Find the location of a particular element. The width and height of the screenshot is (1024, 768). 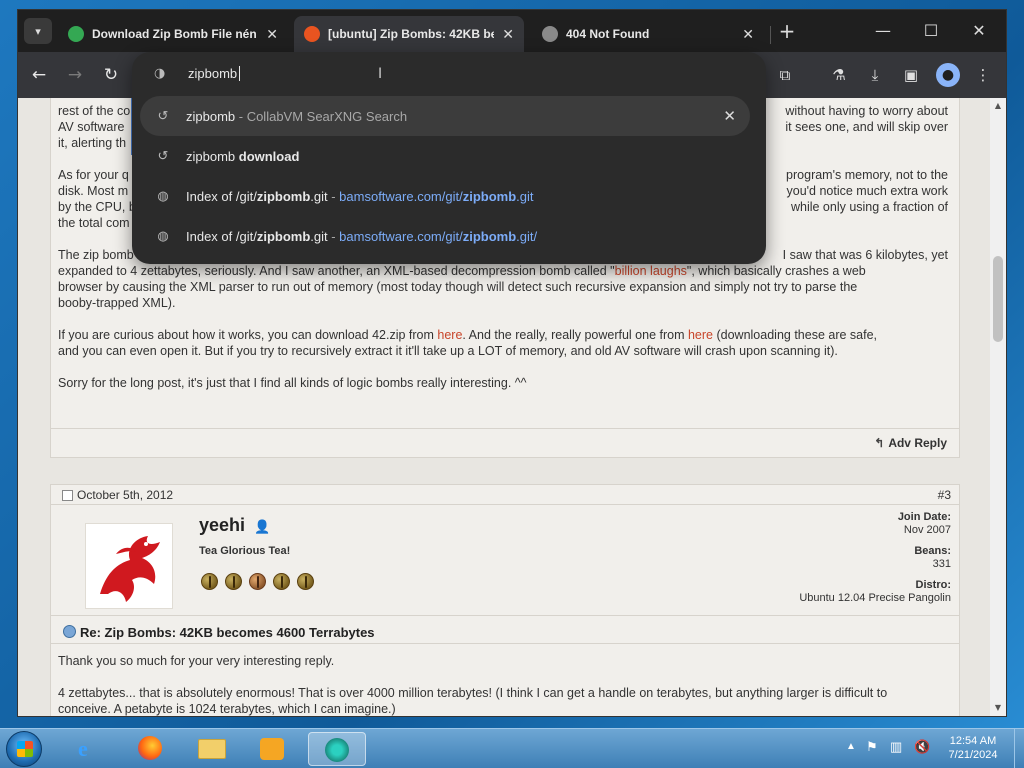

tab-404-not-found: 404 Not Found ✕ is located at coordinates (648, 34).